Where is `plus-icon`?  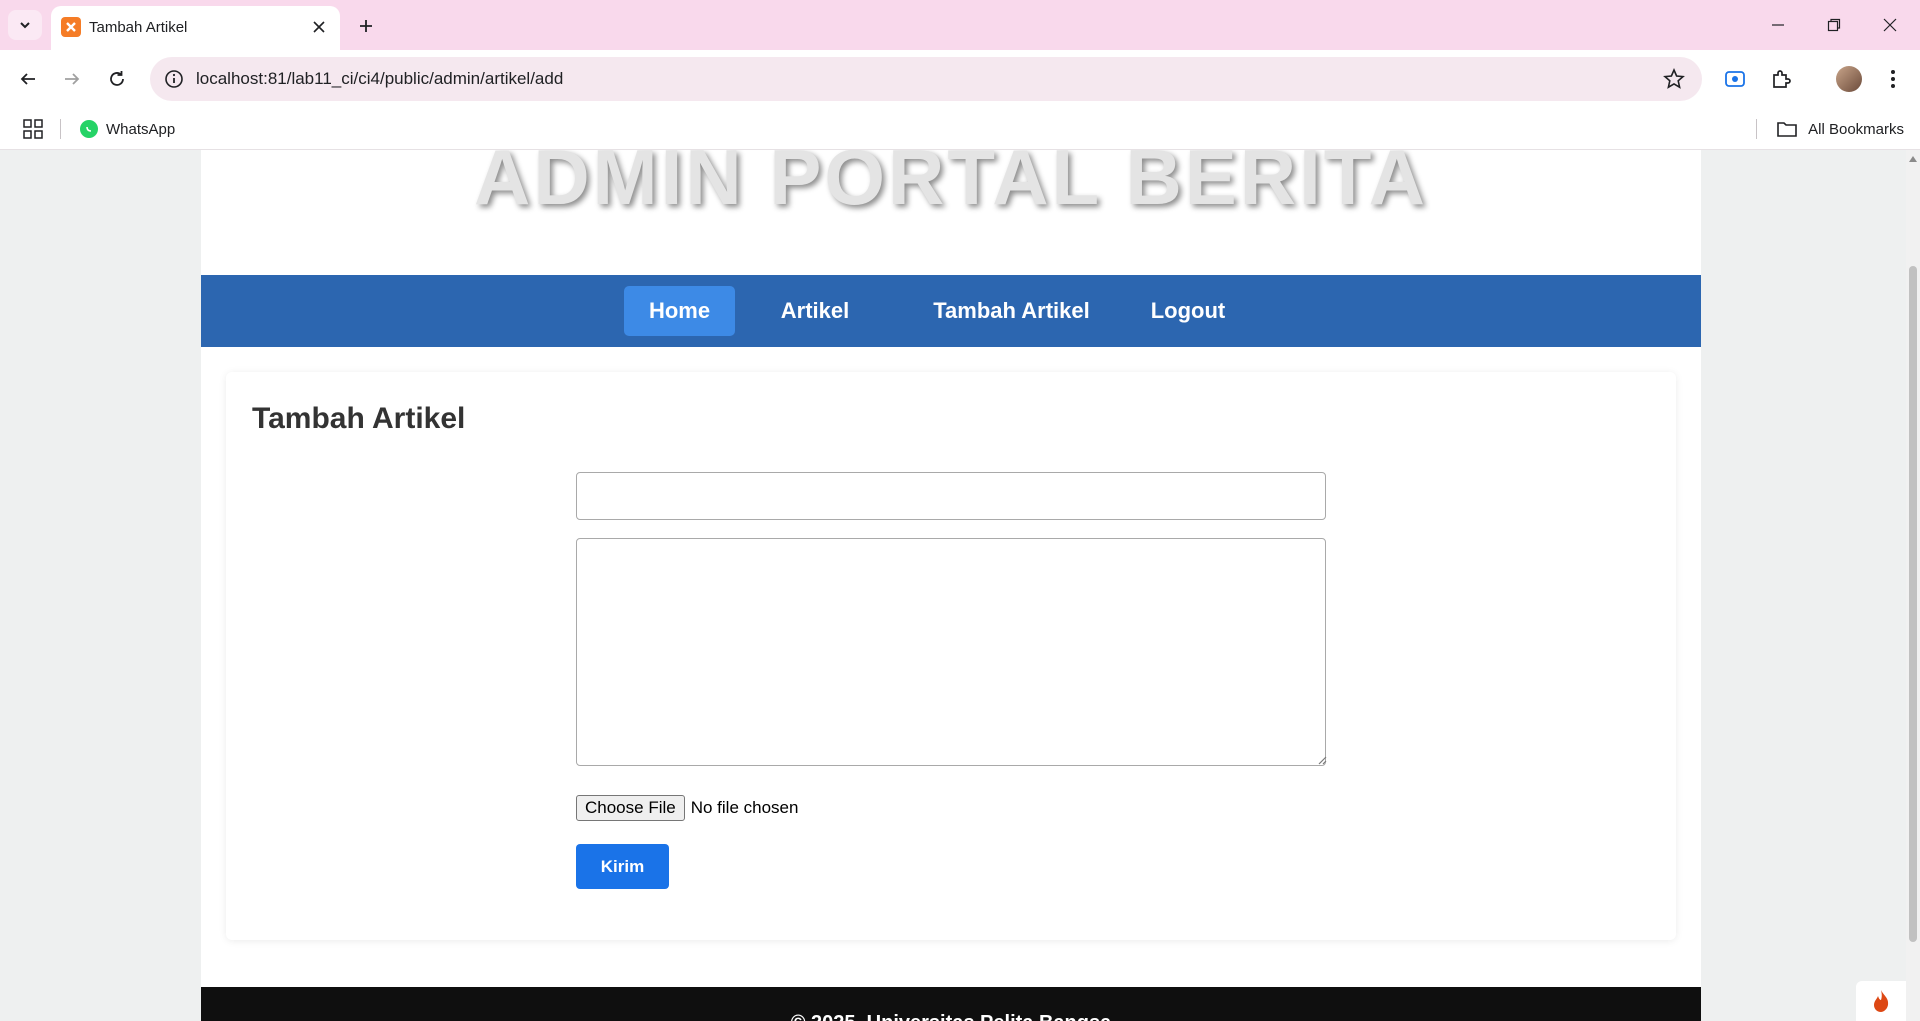 plus-icon is located at coordinates (366, 26).